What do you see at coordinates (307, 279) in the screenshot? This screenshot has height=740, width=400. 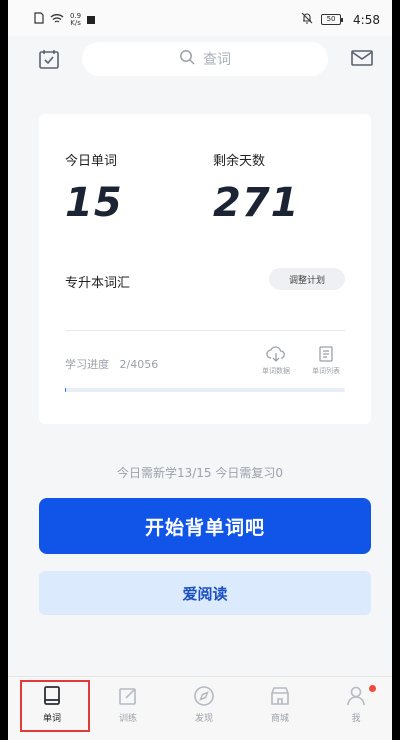 I see `adjust-plan-button: 调整计划` at bounding box center [307, 279].